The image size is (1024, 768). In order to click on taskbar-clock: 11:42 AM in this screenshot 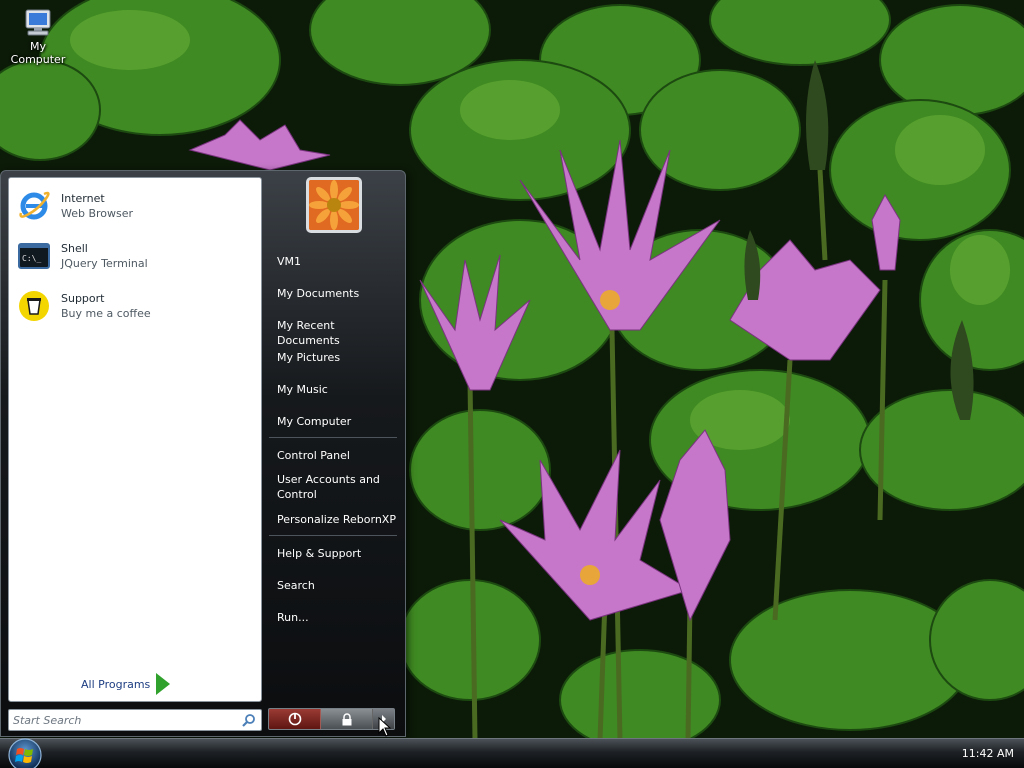, I will do `click(988, 753)`.